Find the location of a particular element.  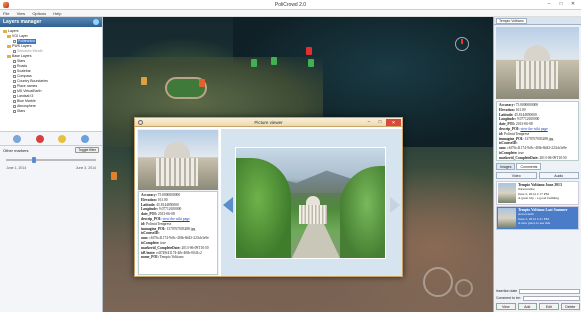

star-icon is located at coordinates (62, 138).